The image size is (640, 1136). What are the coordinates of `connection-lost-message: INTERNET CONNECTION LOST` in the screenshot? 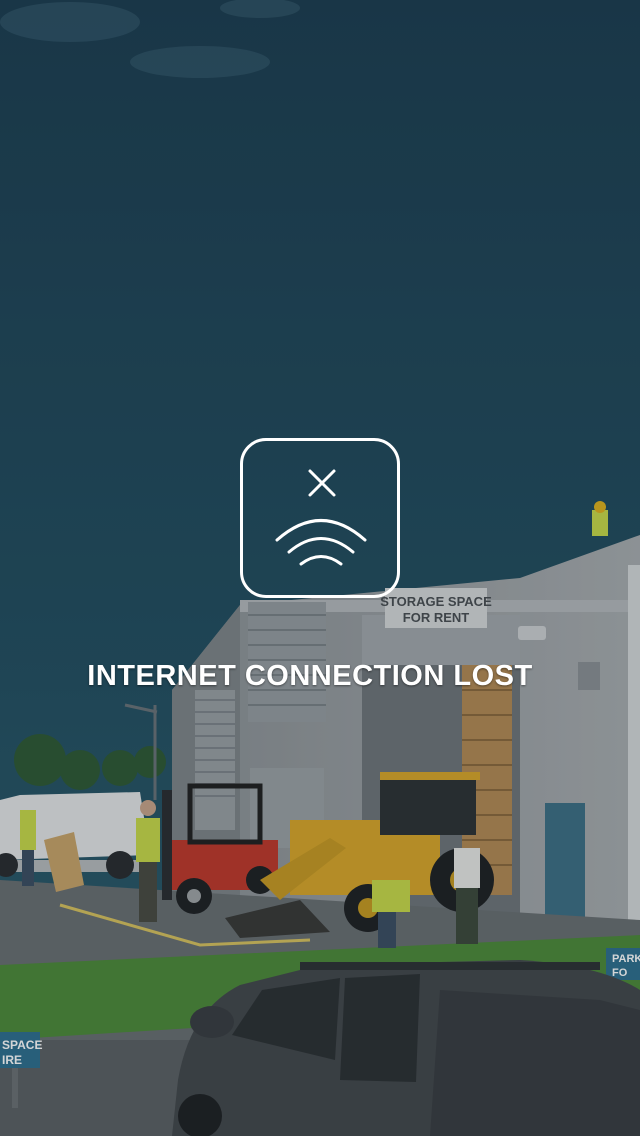 It's located at (310, 676).